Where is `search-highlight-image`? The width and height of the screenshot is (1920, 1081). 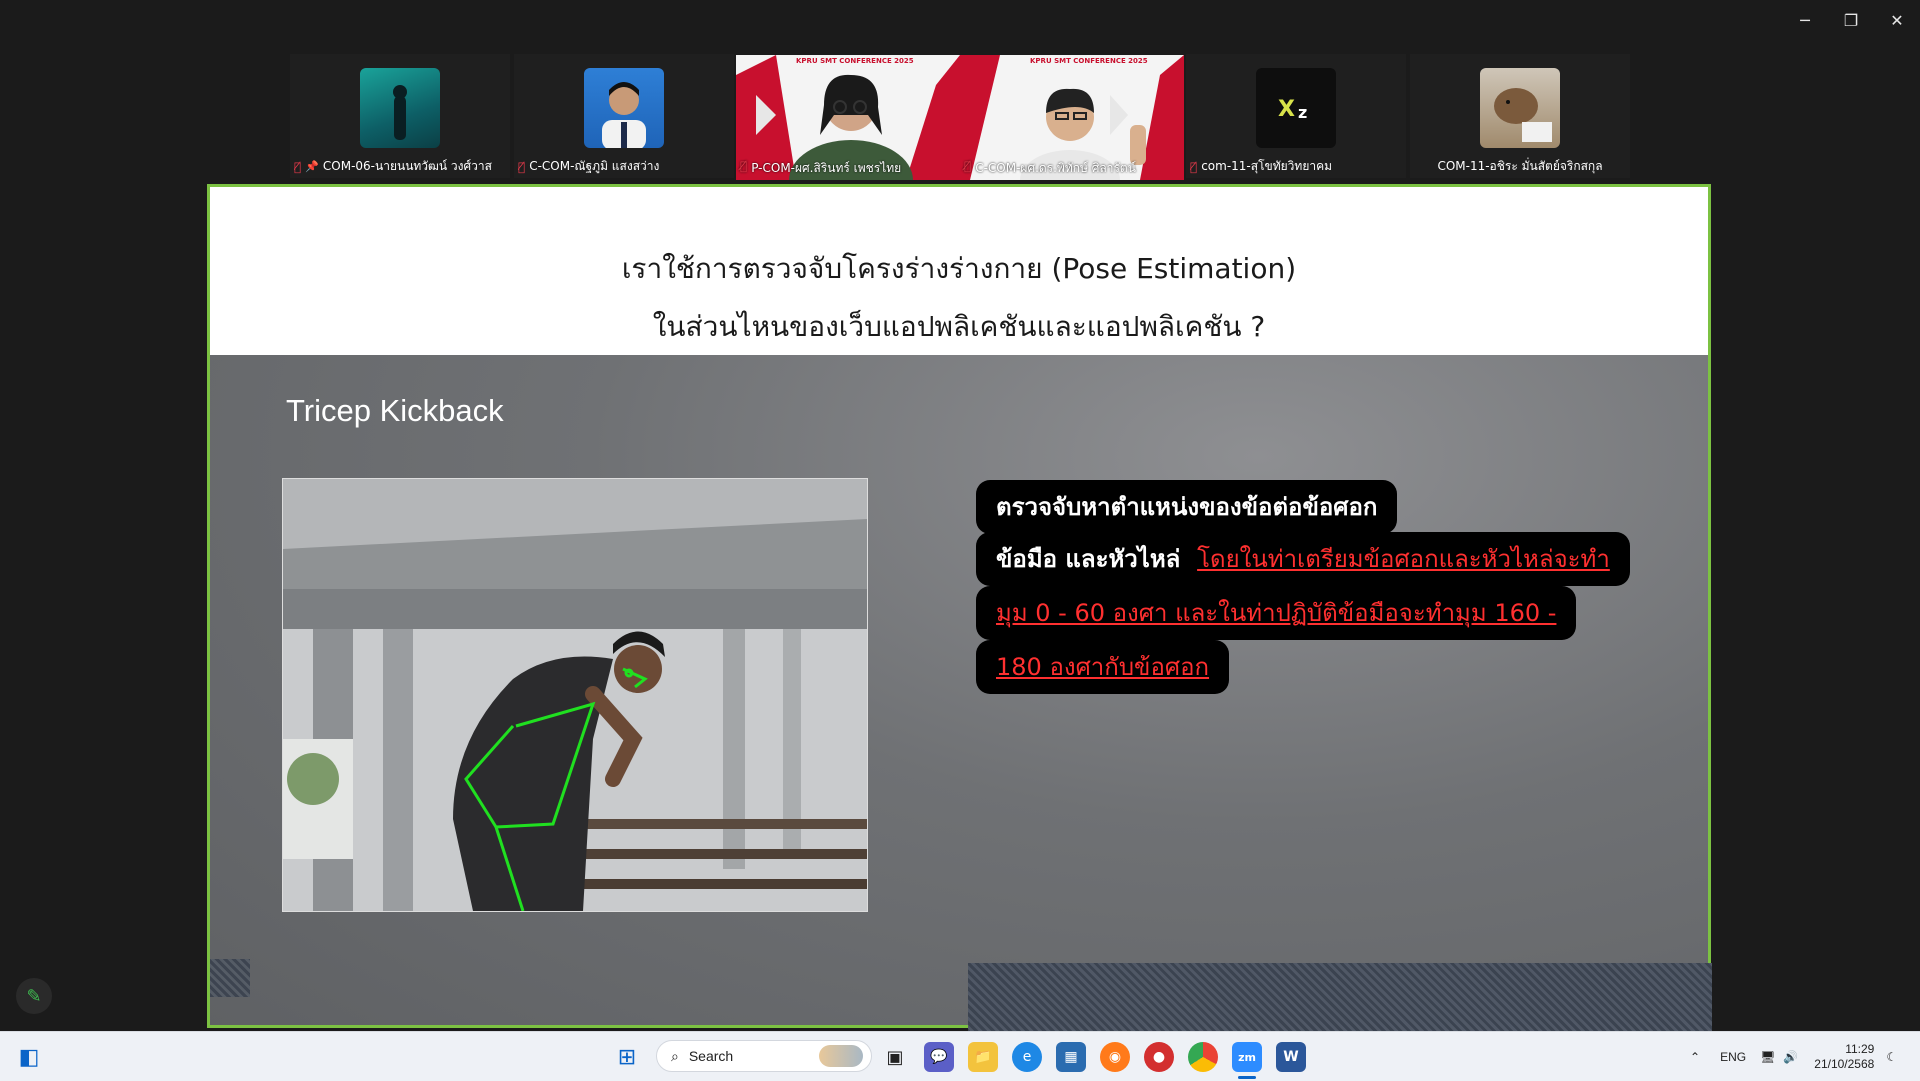 search-highlight-image is located at coordinates (841, 1056).